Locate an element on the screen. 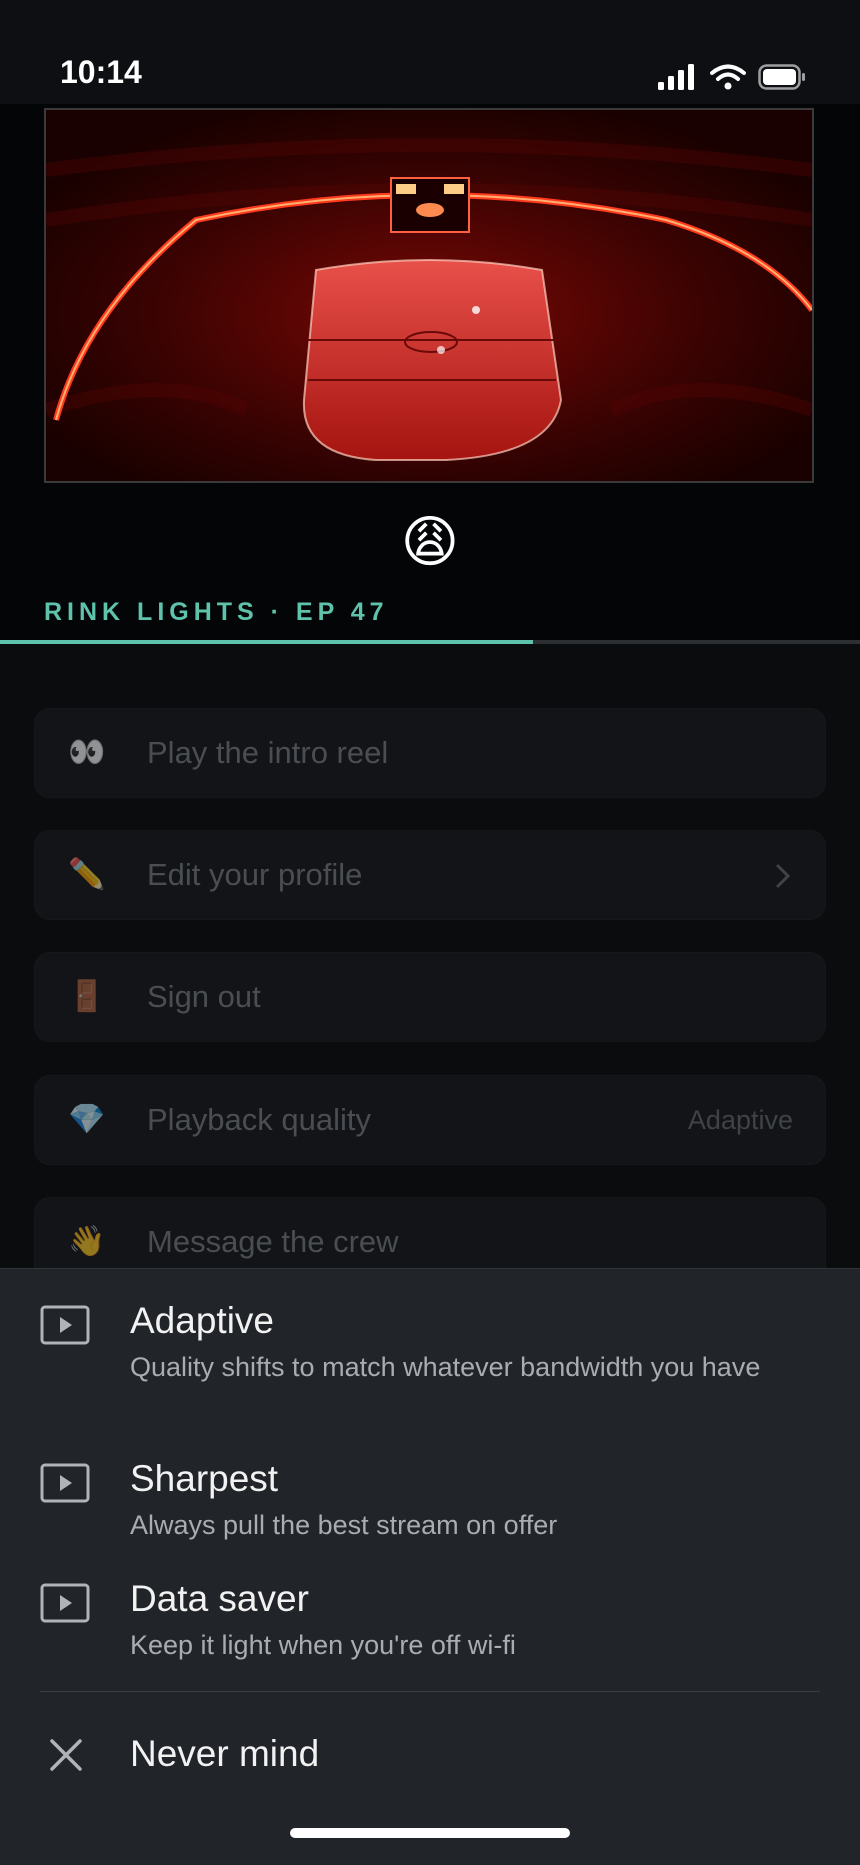  reaction-emoji: 😩 is located at coordinates (430, 542).